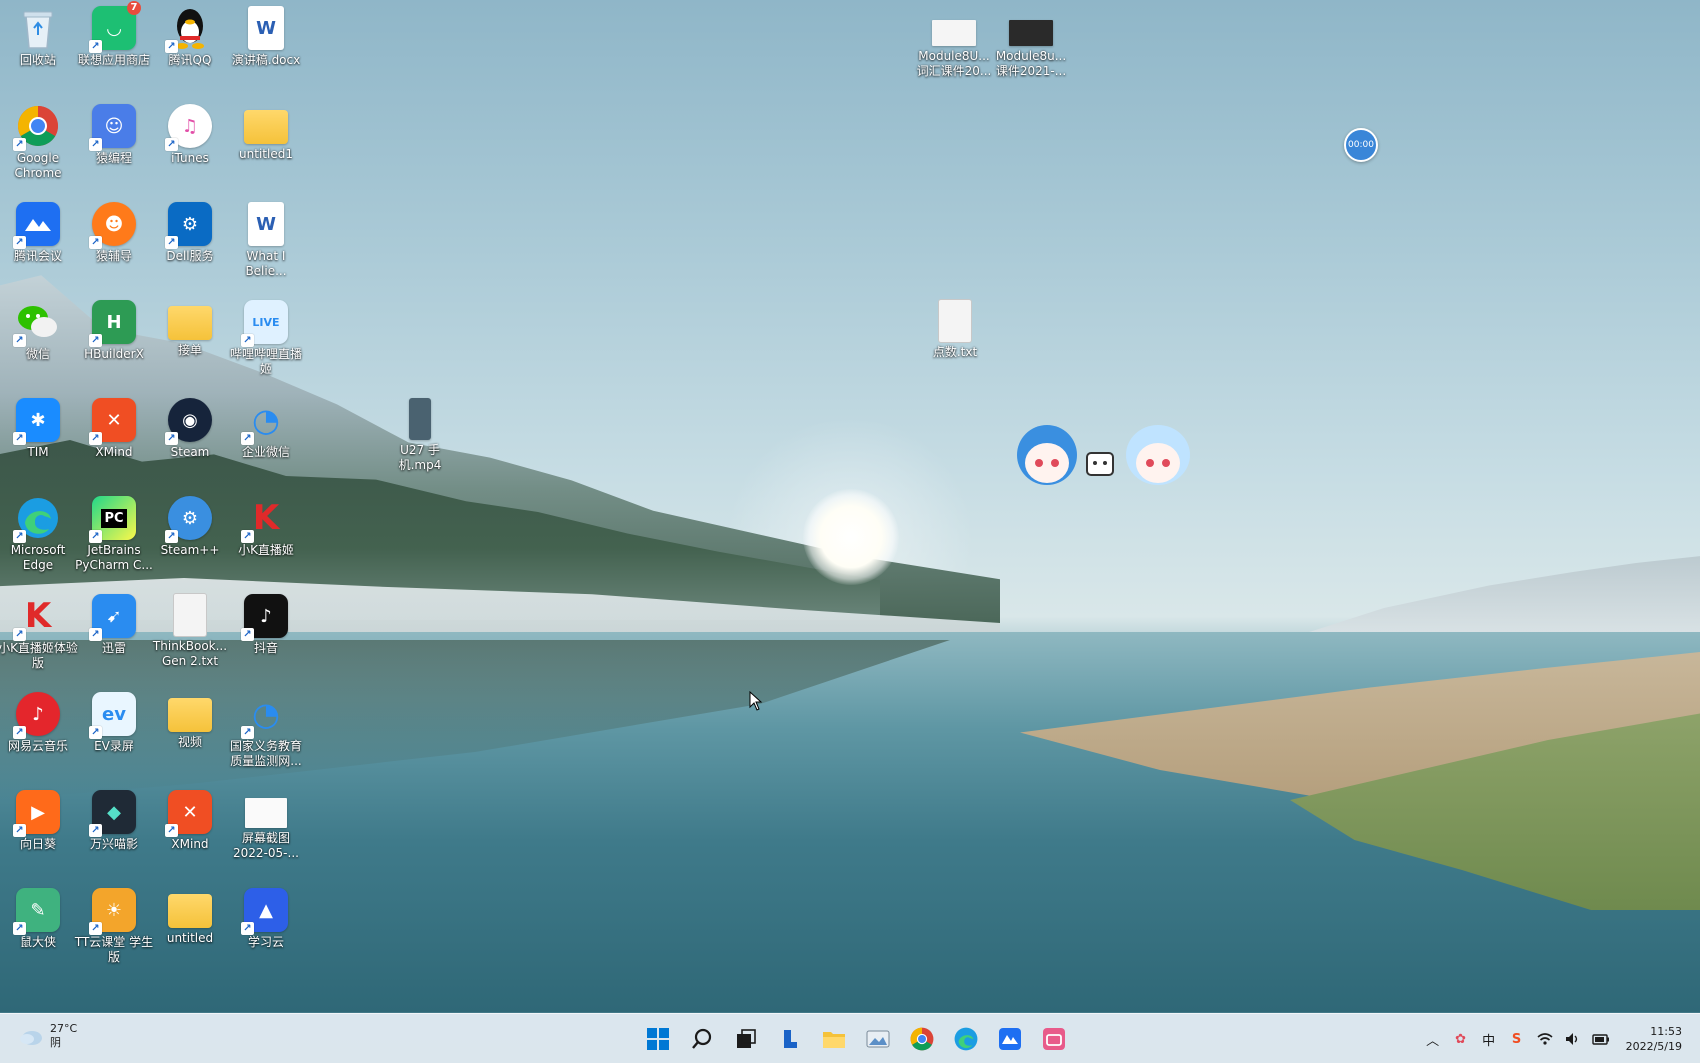  I want to click on desktop-icon-wondershare-filmora: ◆ ↗ 万兴喵影, so click(114, 821).